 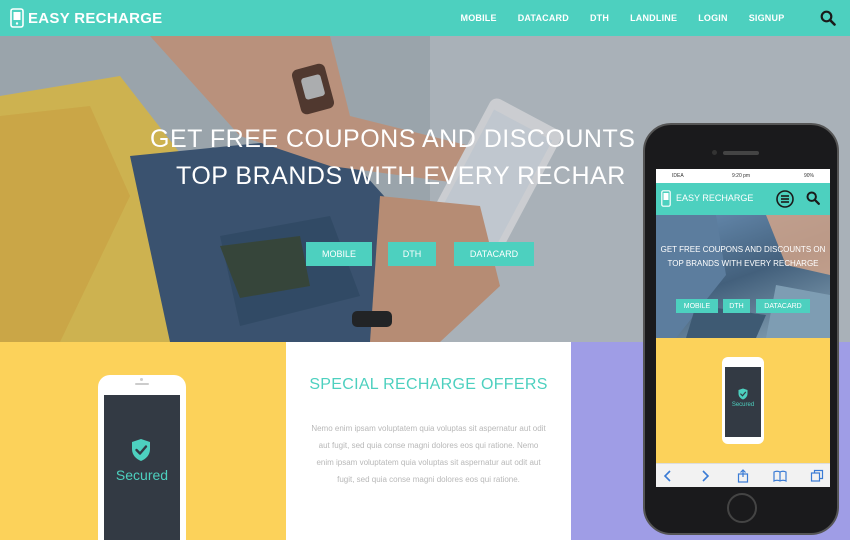 What do you see at coordinates (705, 476) in the screenshot?
I see `forward-icon` at bounding box center [705, 476].